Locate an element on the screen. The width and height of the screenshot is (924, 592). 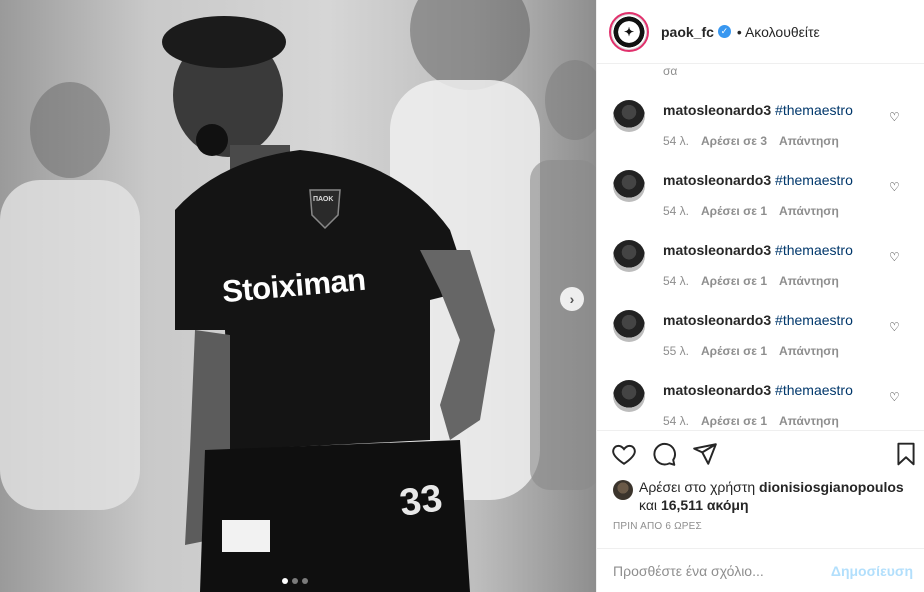
carousel-indicator is located at coordinates (295, 581).